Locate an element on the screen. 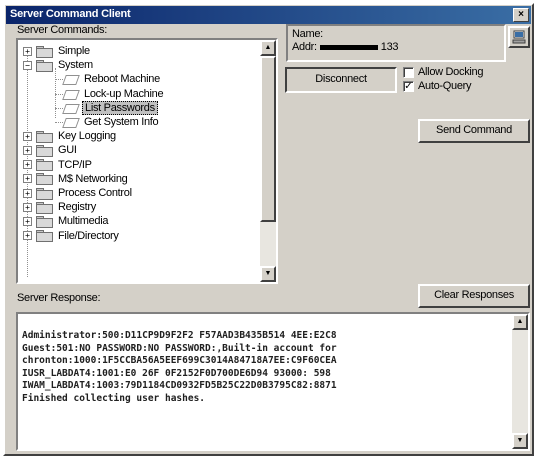 The height and width of the screenshot is (459, 537). tree-item-label: GUI is located at coordinates (67, 150).